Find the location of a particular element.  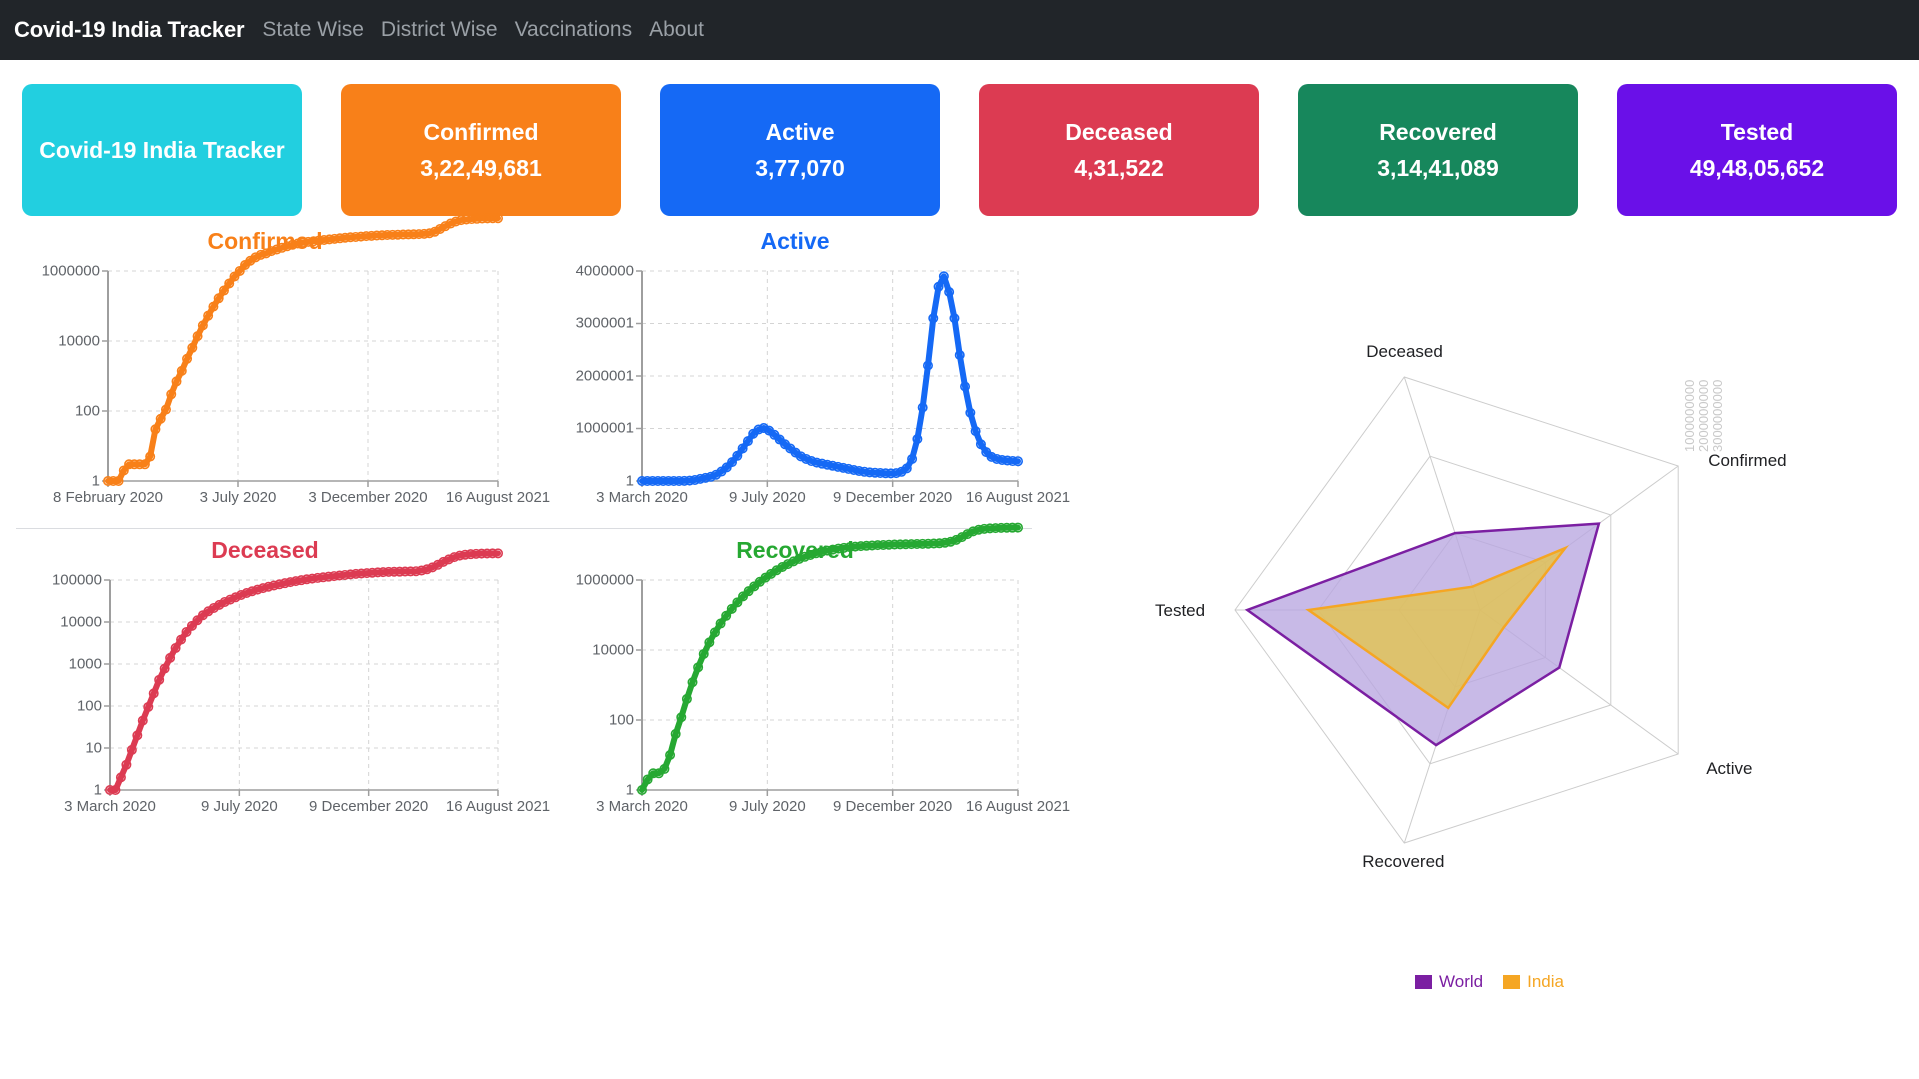

stat-card-title: Recovered is located at coordinates (1438, 132).